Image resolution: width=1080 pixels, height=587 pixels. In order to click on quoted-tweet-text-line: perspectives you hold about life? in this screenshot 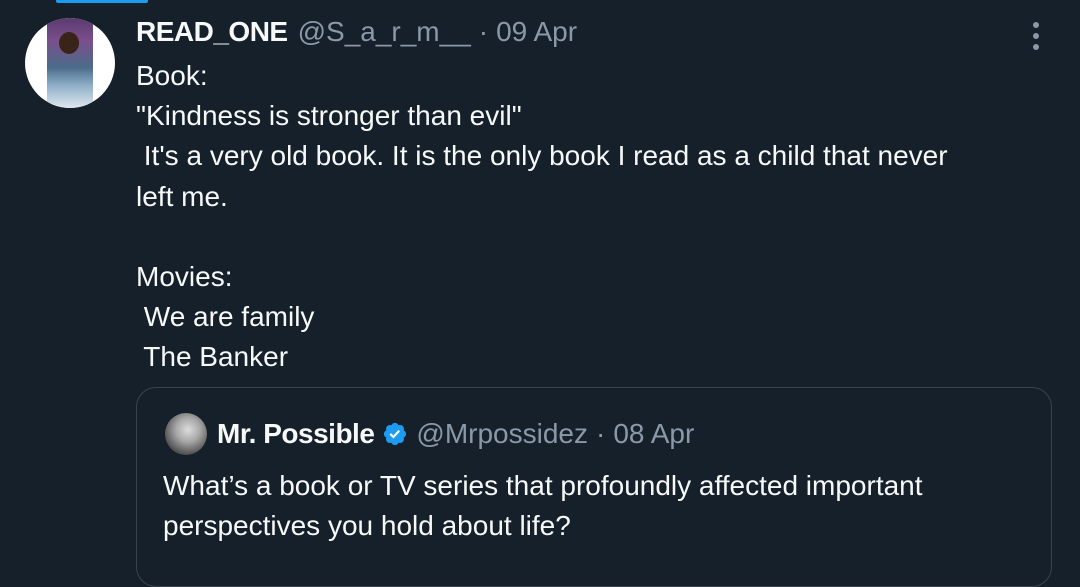, I will do `click(367, 525)`.